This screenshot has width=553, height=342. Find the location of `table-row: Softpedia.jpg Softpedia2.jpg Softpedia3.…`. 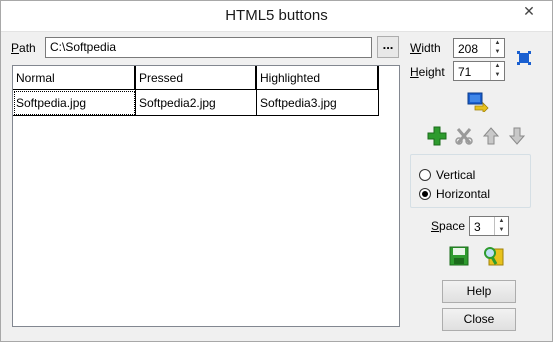

table-row: Softpedia.jpg Softpedia2.jpg Softpedia3.… is located at coordinates (196, 103).